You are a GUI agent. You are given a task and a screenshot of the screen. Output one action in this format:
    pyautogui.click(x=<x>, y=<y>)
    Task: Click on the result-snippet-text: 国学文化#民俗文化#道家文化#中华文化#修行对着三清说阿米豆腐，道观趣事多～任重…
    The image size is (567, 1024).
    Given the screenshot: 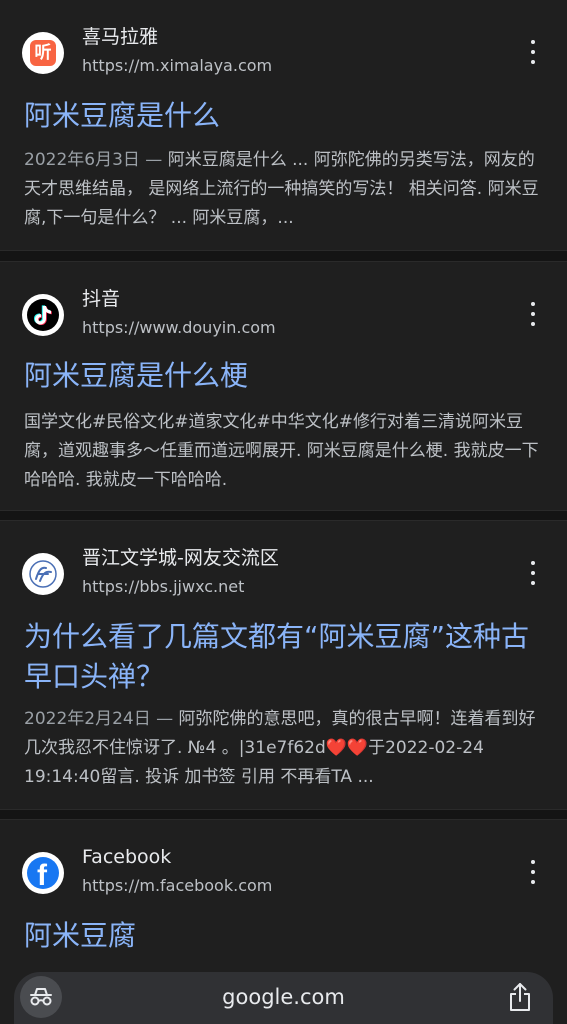 What is the action you would take?
    pyautogui.click(x=281, y=451)
    